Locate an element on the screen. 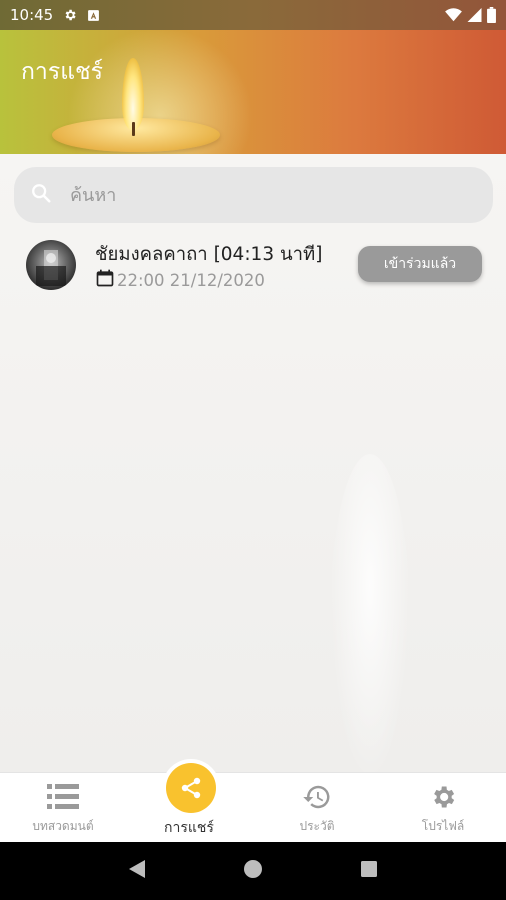 The width and height of the screenshot is (506, 900). nav-item-history: ประวัติ is located at coordinates (317, 808).